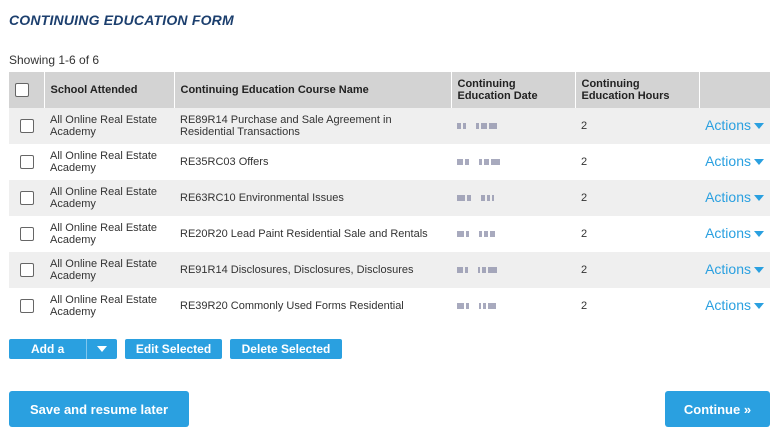  I want to click on column-header-hours: Continuing Education Hours, so click(637, 90).